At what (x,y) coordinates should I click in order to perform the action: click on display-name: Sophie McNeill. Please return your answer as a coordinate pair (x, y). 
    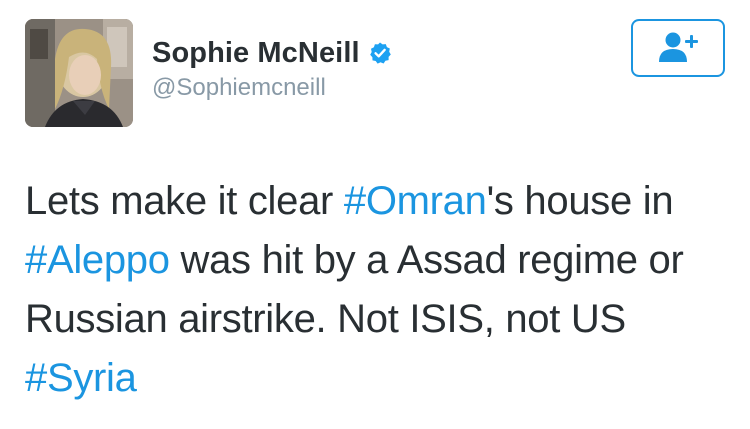
    Looking at the image, I should click on (256, 53).